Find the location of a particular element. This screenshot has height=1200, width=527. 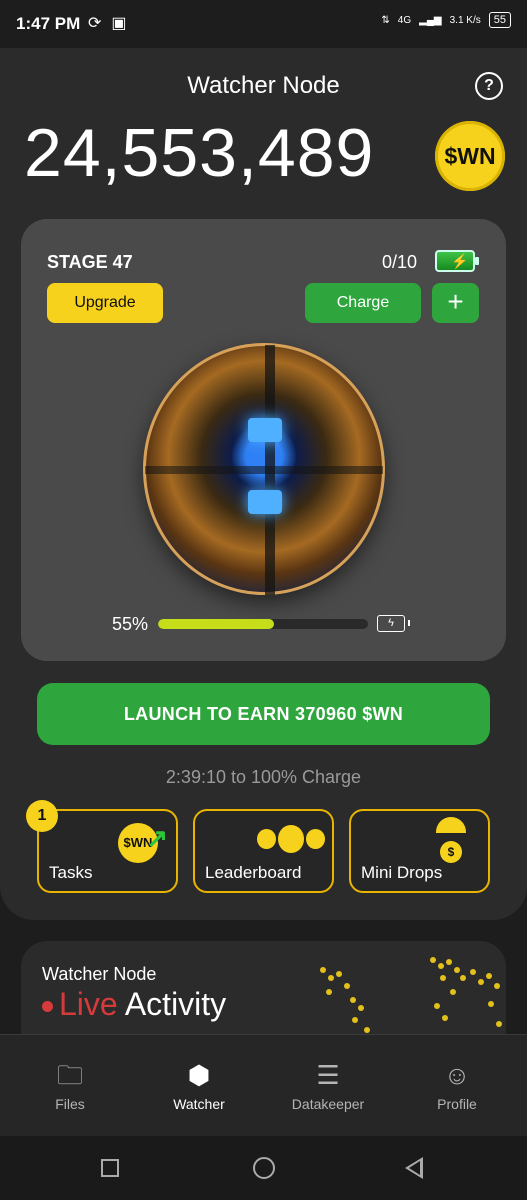

nav-files: 🗀 Files is located at coordinates (70, 1086).